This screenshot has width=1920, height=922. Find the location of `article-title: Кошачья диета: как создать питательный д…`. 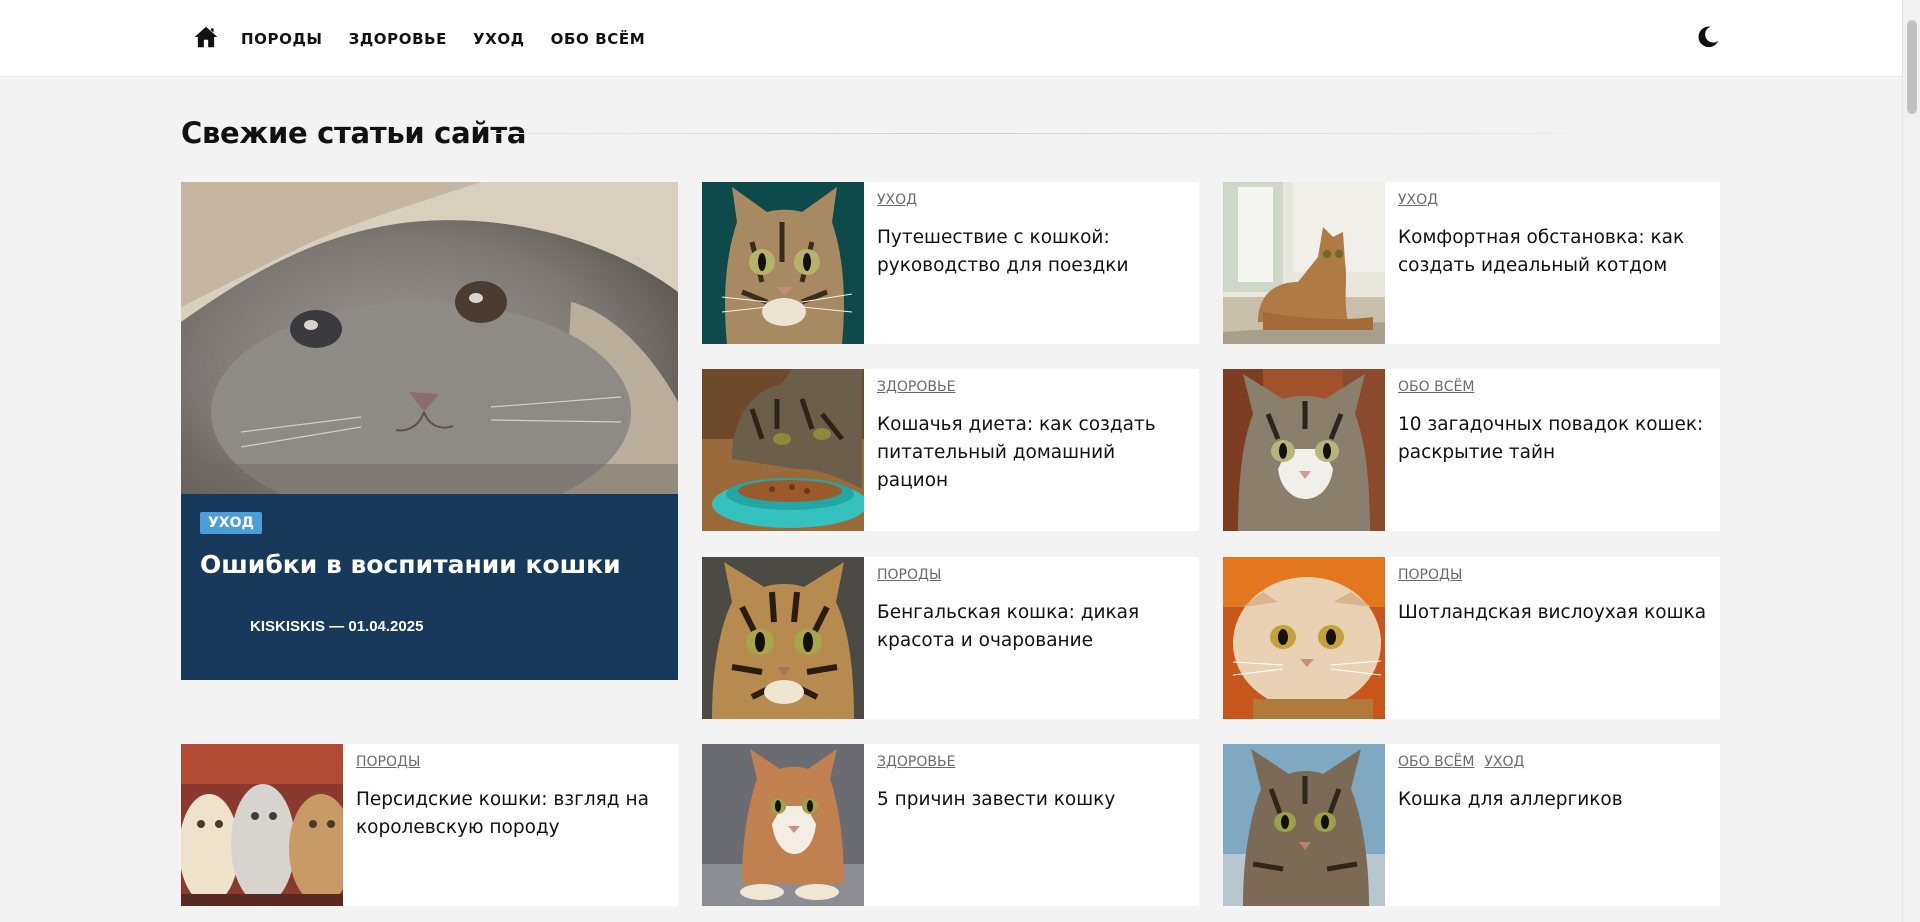

article-title: Кошачья диета: как создать питательный д… is located at coordinates (1033, 453).